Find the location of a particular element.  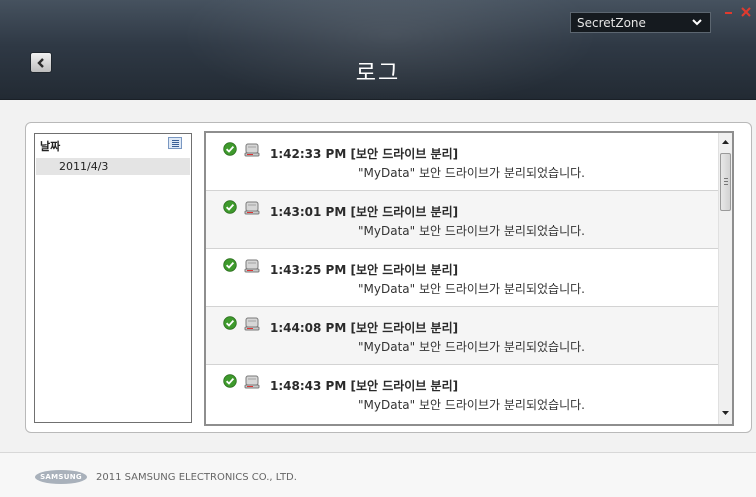

log-entry-title: 1:43:01 PM [보안 드라이브 분리] is located at coordinates (364, 212).